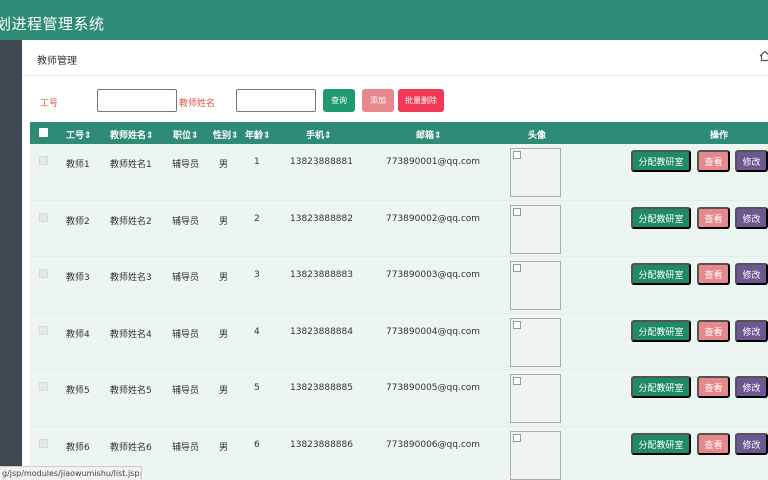 This screenshot has width=768, height=480. Describe the element at coordinates (395, 58) in the screenshot. I see `page-header: 教师管理` at that location.